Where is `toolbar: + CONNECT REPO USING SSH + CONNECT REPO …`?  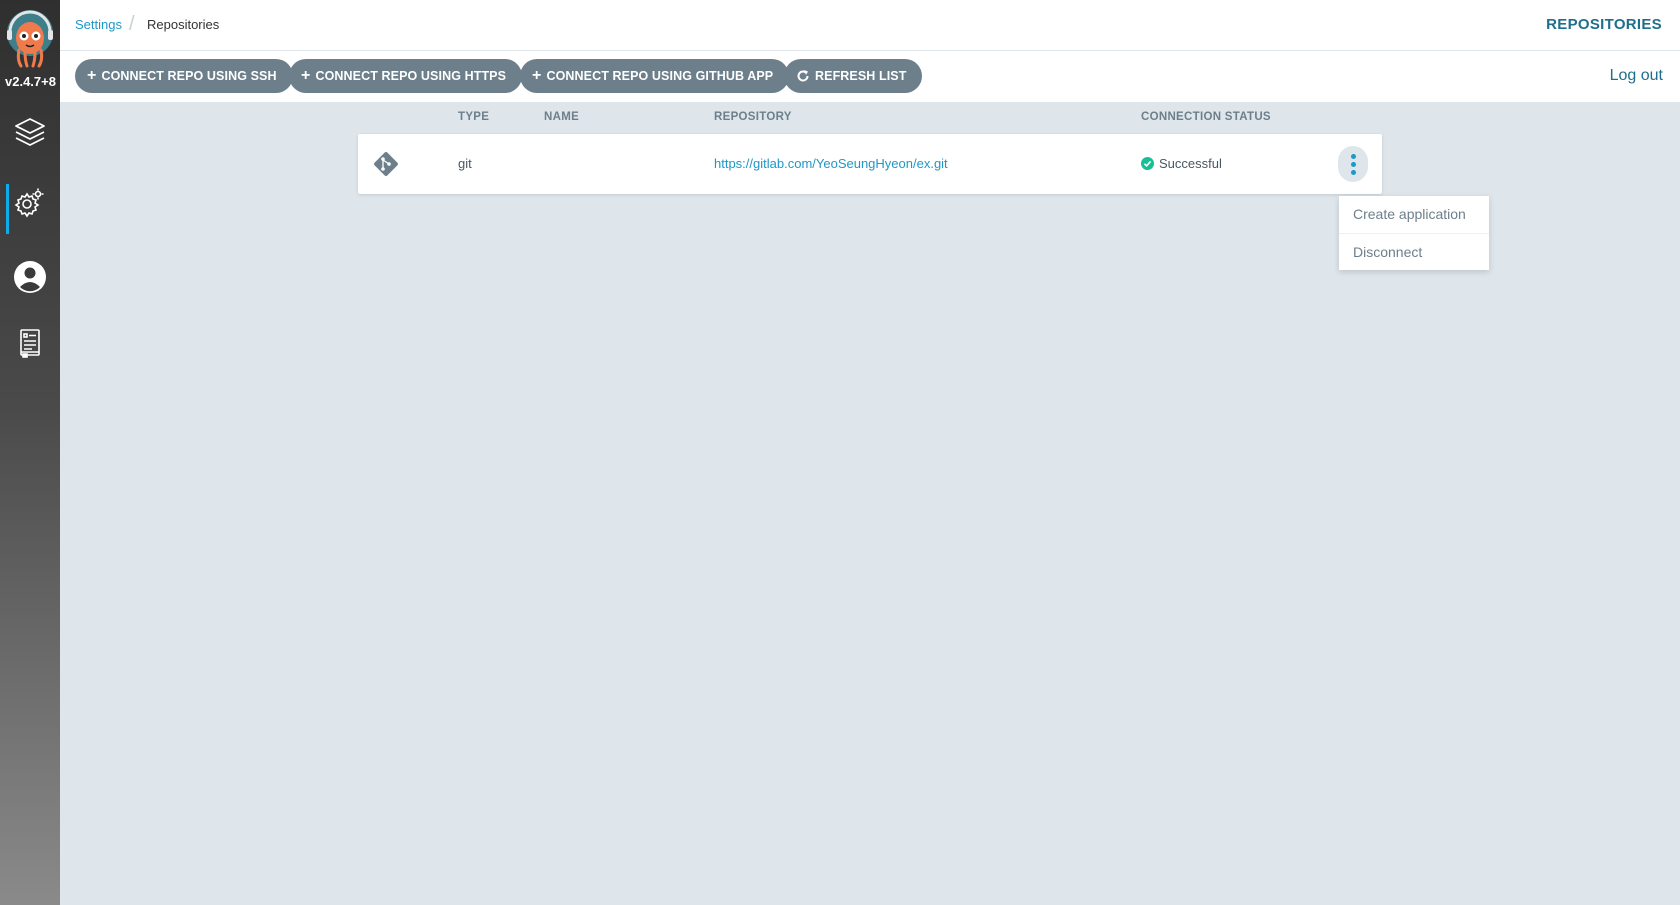
toolbar: + CONNECT REPO USING SSH + CONNECT REPO … is located at coordinates (870, 76).